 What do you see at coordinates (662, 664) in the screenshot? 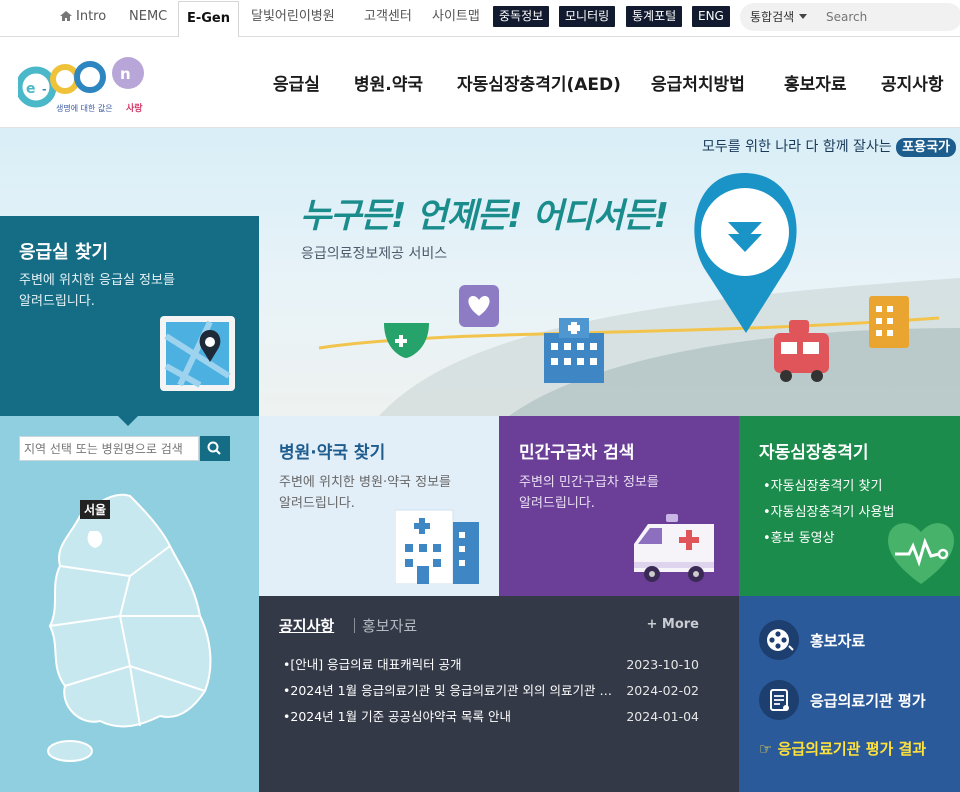
I see `notice-date: 2023-10-10` at bounding box center [662, 664].